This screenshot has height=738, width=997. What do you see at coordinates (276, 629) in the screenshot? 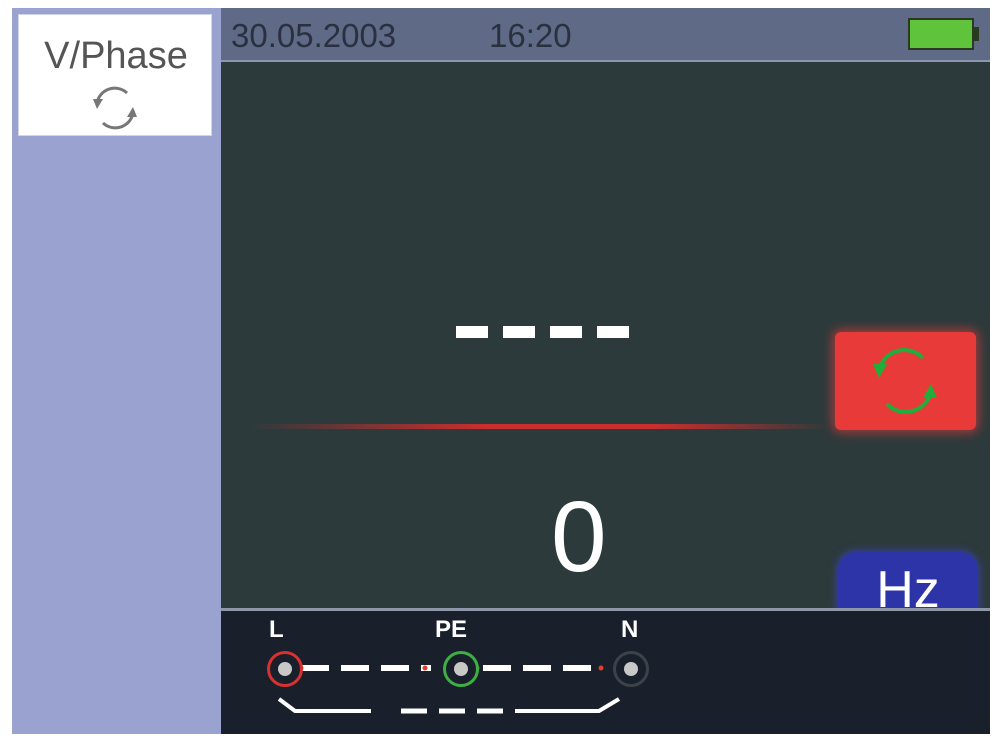
I see `terminal-label-l: L` at bounding box center [276, 629].